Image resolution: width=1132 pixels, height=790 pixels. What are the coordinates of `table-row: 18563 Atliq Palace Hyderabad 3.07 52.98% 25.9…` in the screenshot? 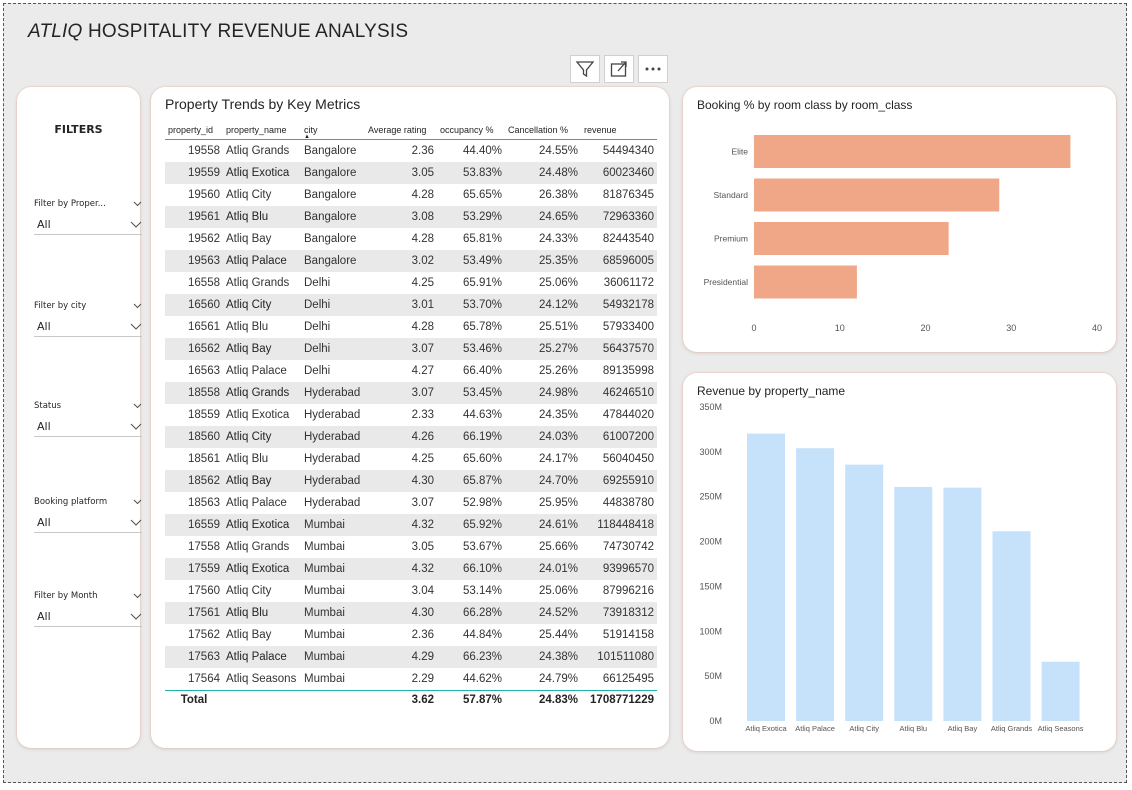 It's located at (411, 503).